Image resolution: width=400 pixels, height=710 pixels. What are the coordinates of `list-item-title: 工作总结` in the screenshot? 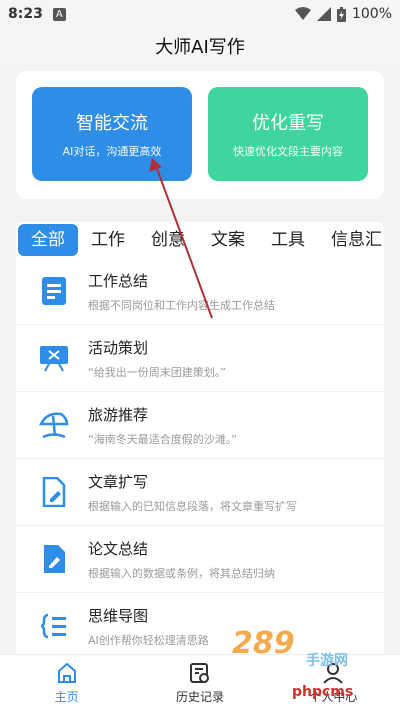 It's located at (118, 280).